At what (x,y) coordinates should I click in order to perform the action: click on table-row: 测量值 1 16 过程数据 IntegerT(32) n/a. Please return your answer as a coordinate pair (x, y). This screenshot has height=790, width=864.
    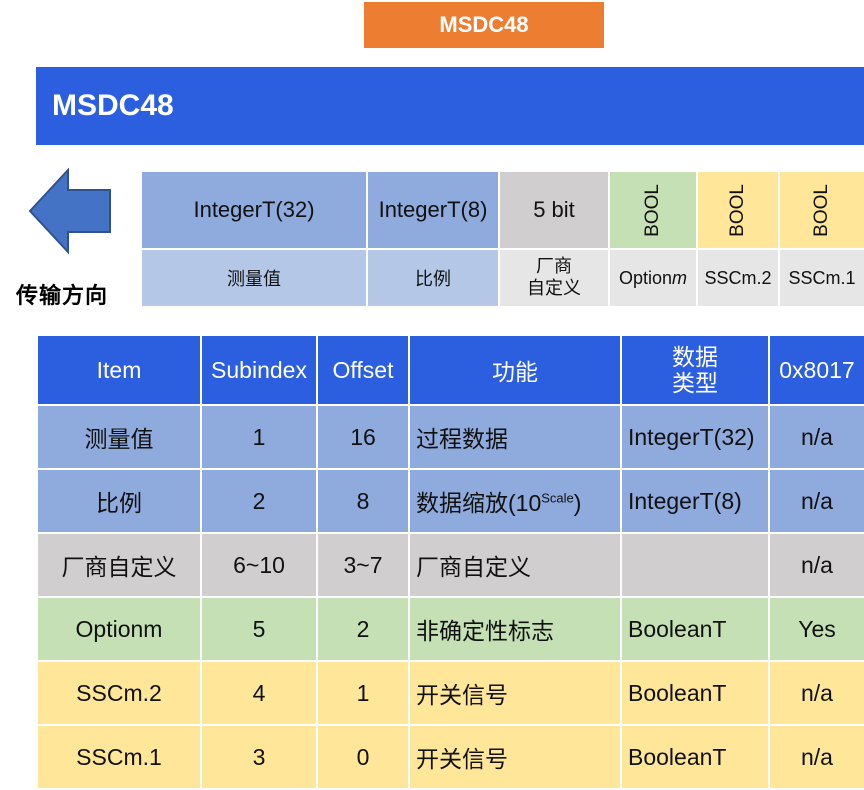
    Looking at the image, I should click on (450, 437).